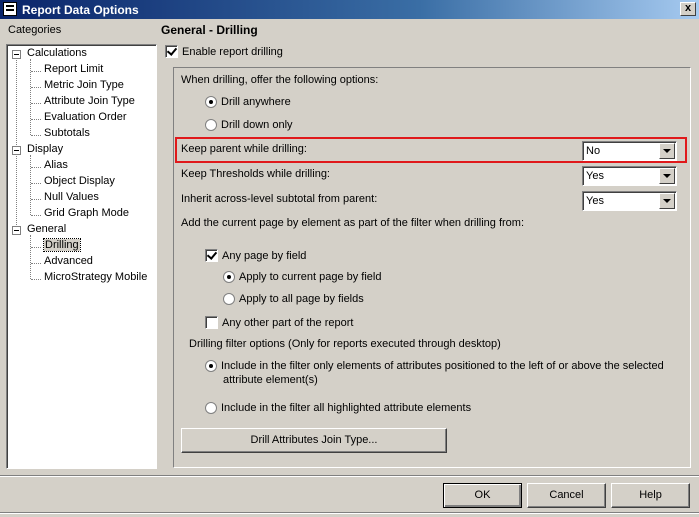 The width and height of the screenshot is (699, 517). I want to click on tree-item-advanced: Advanced, so click(68, 261).